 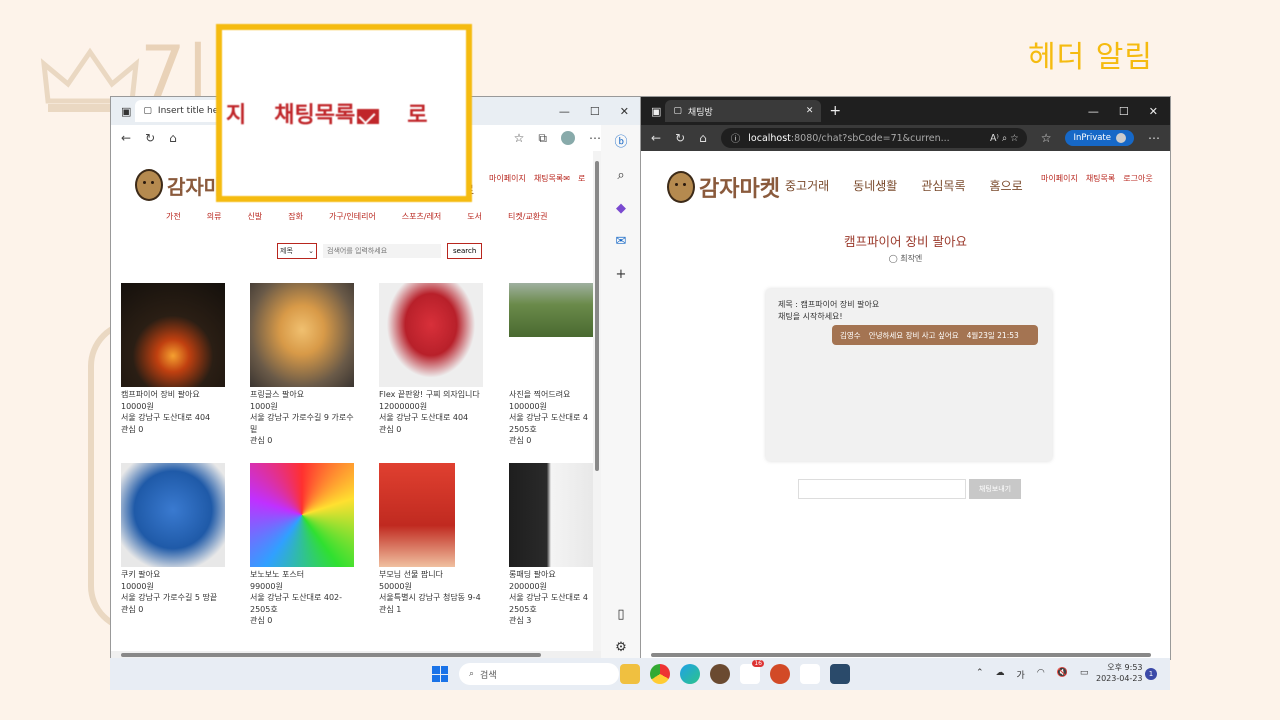 What do you see at coordinates (581, 178) in the screenshot?
I see `logout-link: 로` at bounding box center [581, 178].